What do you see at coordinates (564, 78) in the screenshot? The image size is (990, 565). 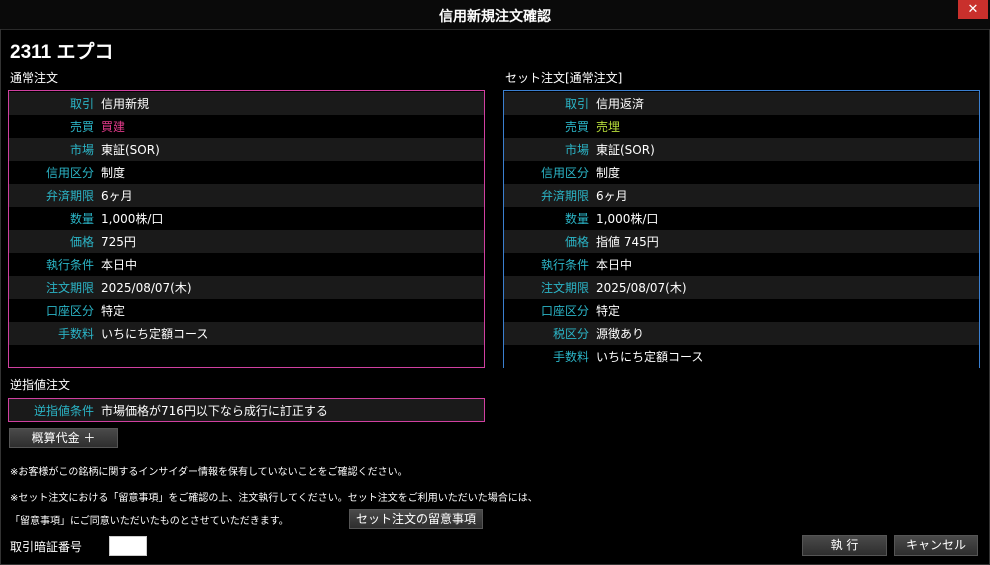 I see `set-order-heading: セット注文[通常注文]` at bounding box center [564, 78].